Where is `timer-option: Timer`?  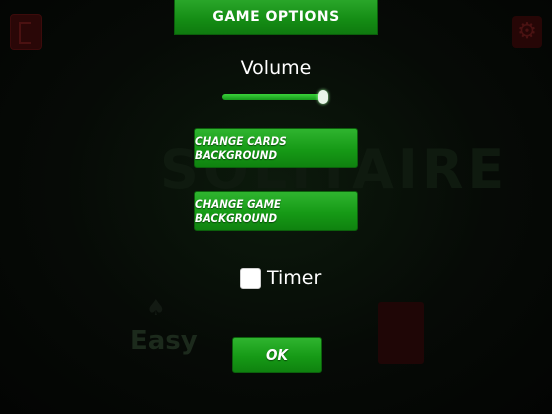 timer-option: Timer is located at coordinates (280, 278).